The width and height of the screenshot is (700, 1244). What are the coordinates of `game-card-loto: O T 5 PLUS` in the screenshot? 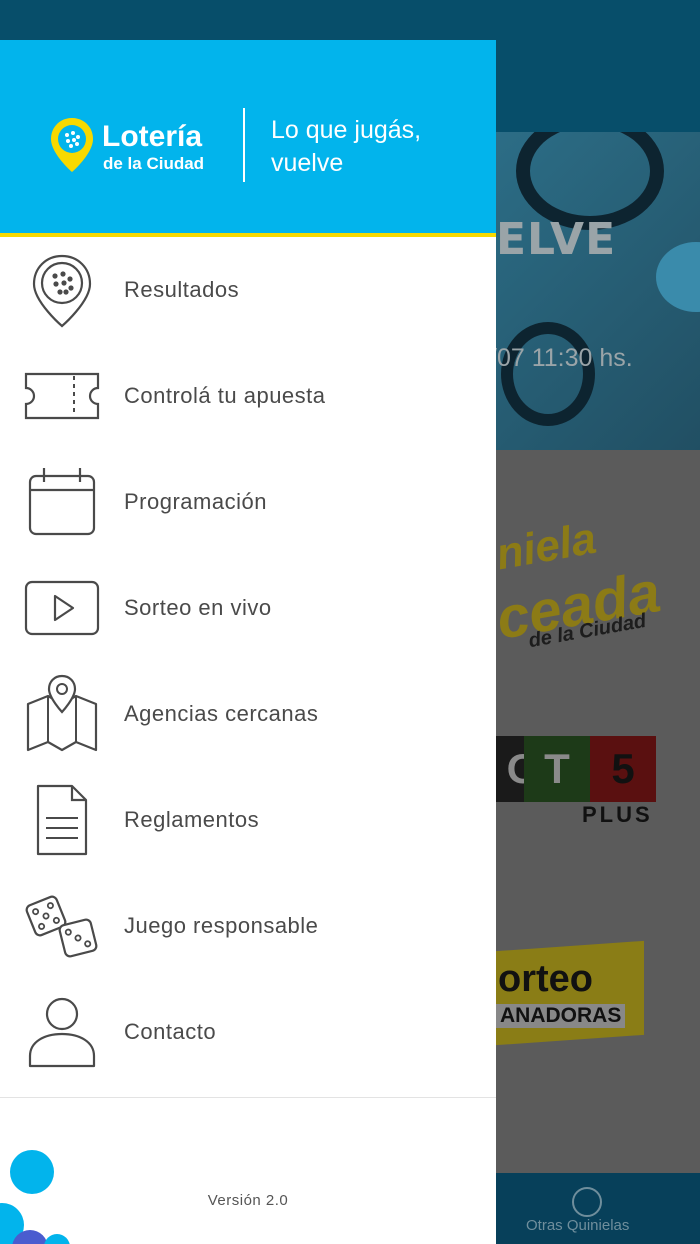 It's located at (595, 786).